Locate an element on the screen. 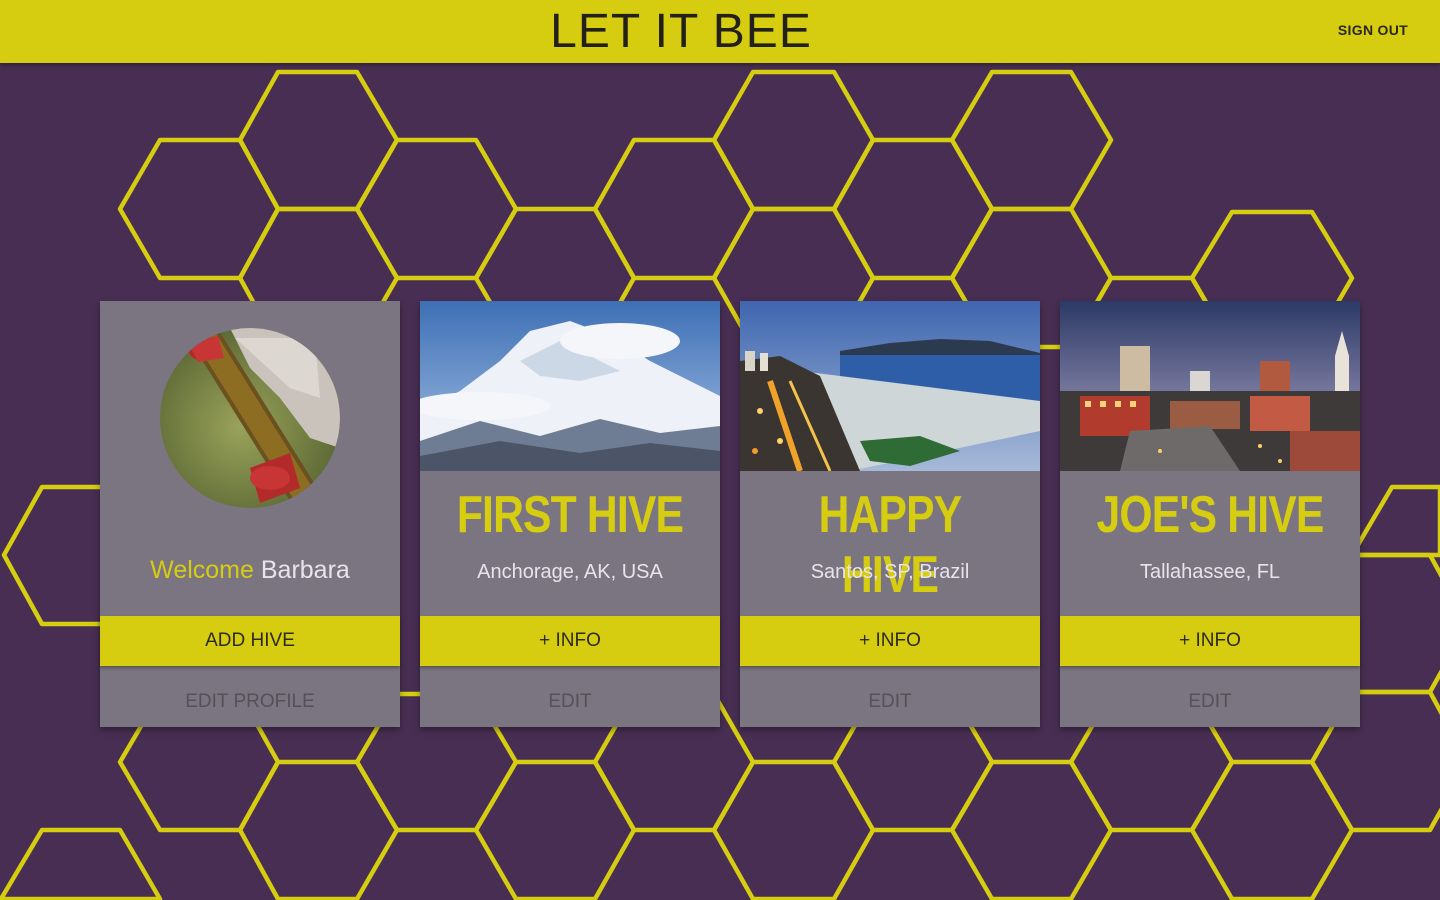  edit-profile-button: EDIT PROFILE is located at coordinates (250, 702).